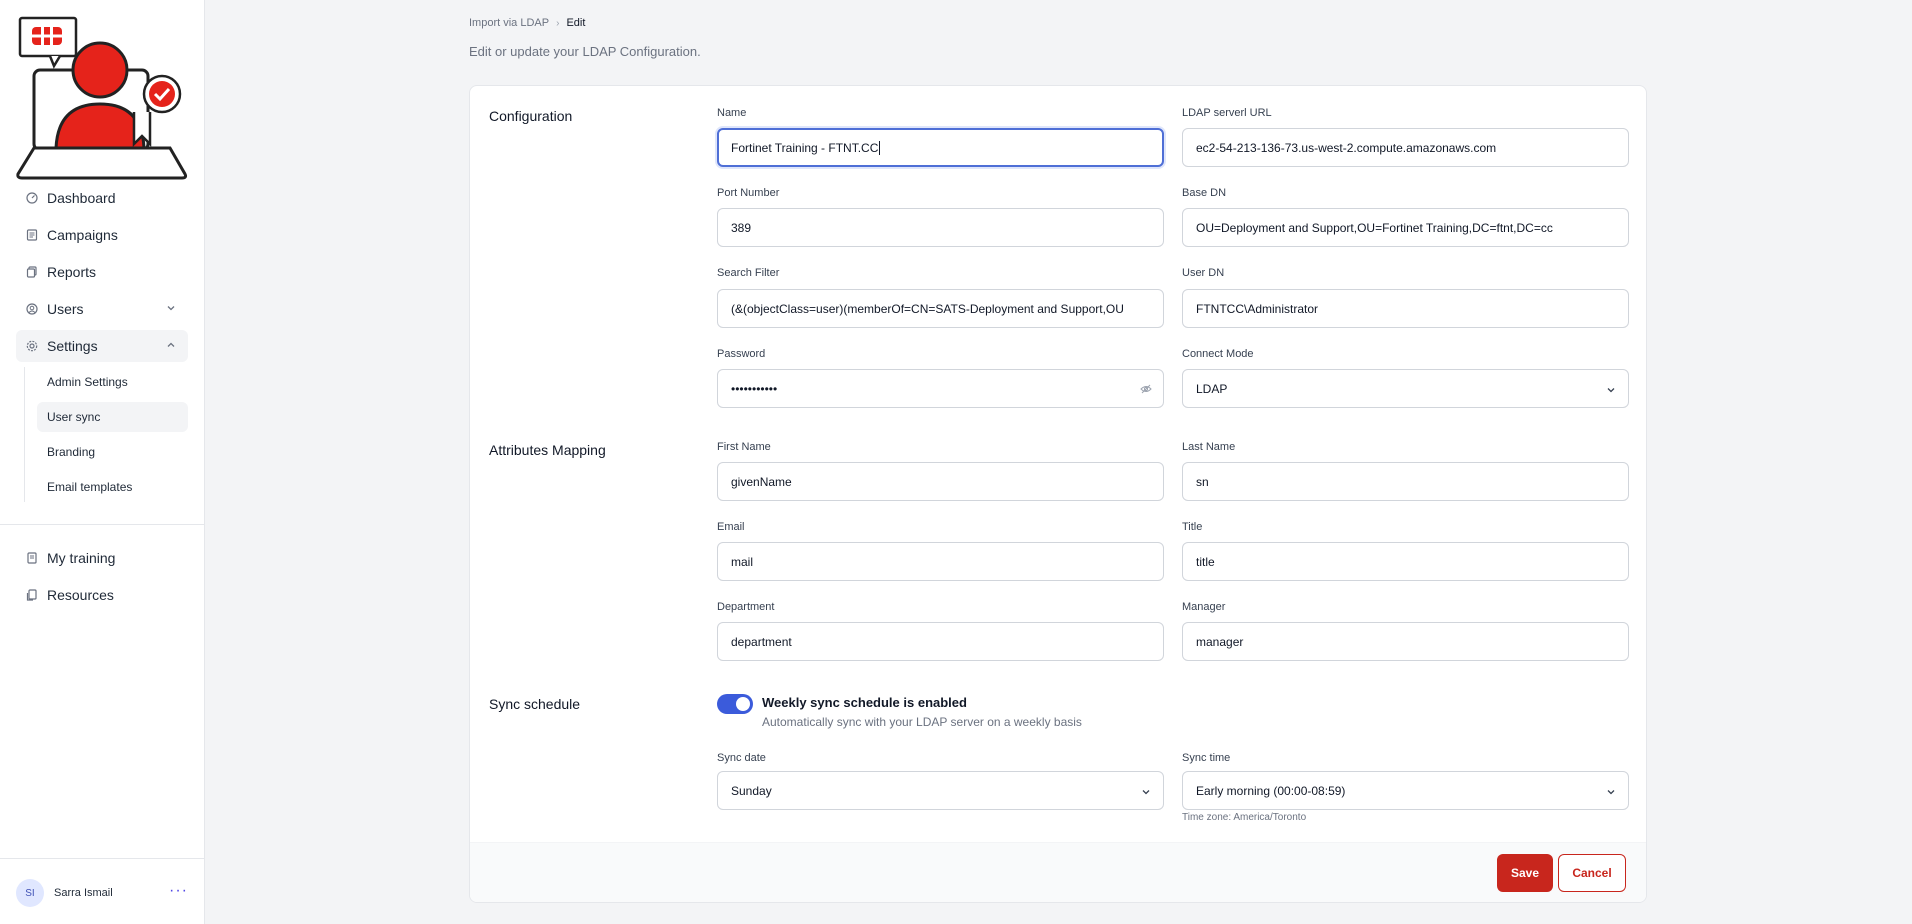 The image size is (1912, 924). What do you see at coordinates (940, 790) in the screenshot?
I see `sync-date-select: Sunday` at bounding box center [940, 790].